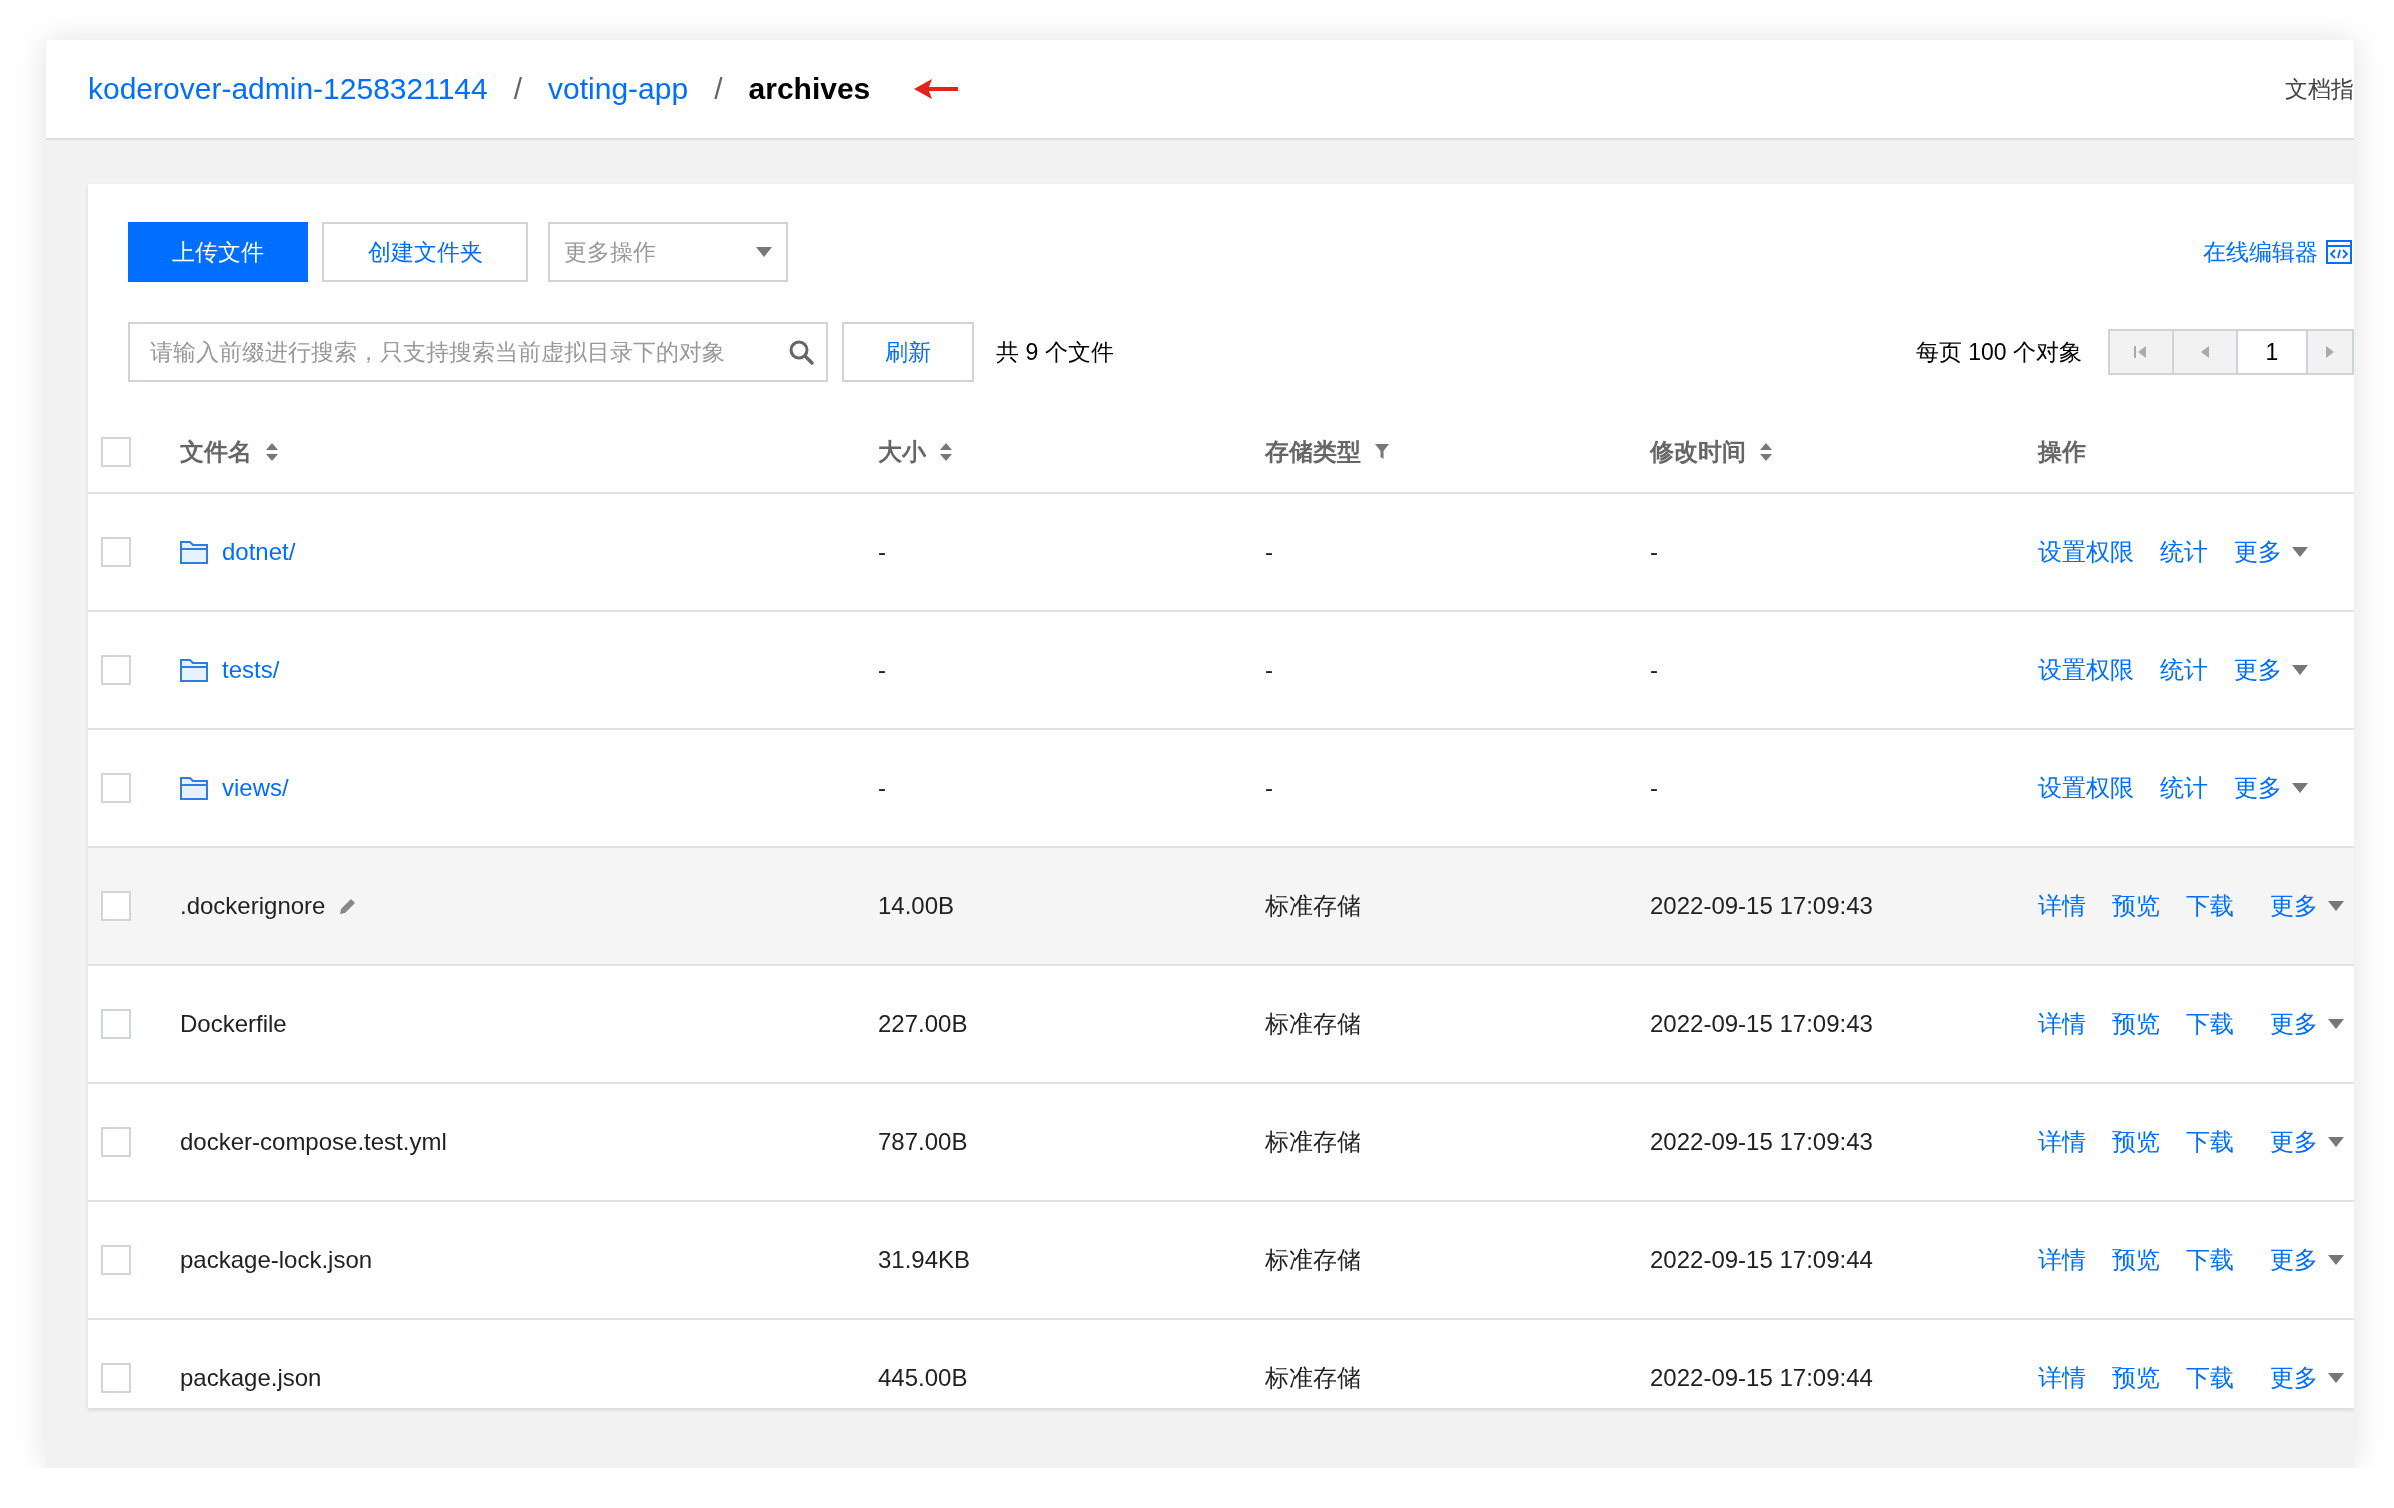 This screenshot has width=2394, height=1508. What do you see at coordinates (2142, 352) in the screenshot?
I see `first-page-button` at bounding box center [2142, 352].